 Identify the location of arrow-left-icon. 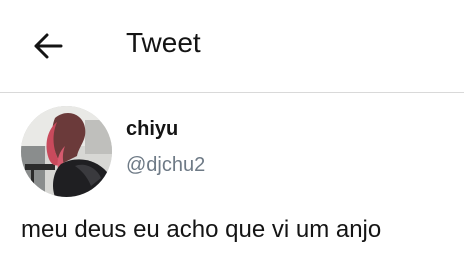
(48, 46).